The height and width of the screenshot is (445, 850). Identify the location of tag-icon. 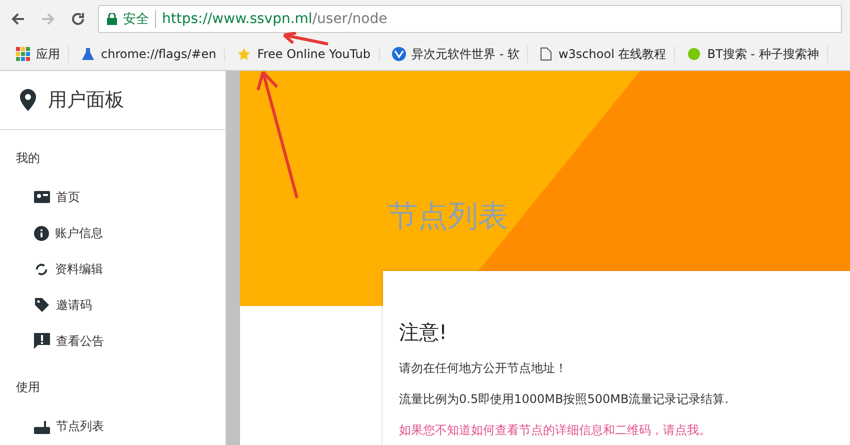
(42, 305).